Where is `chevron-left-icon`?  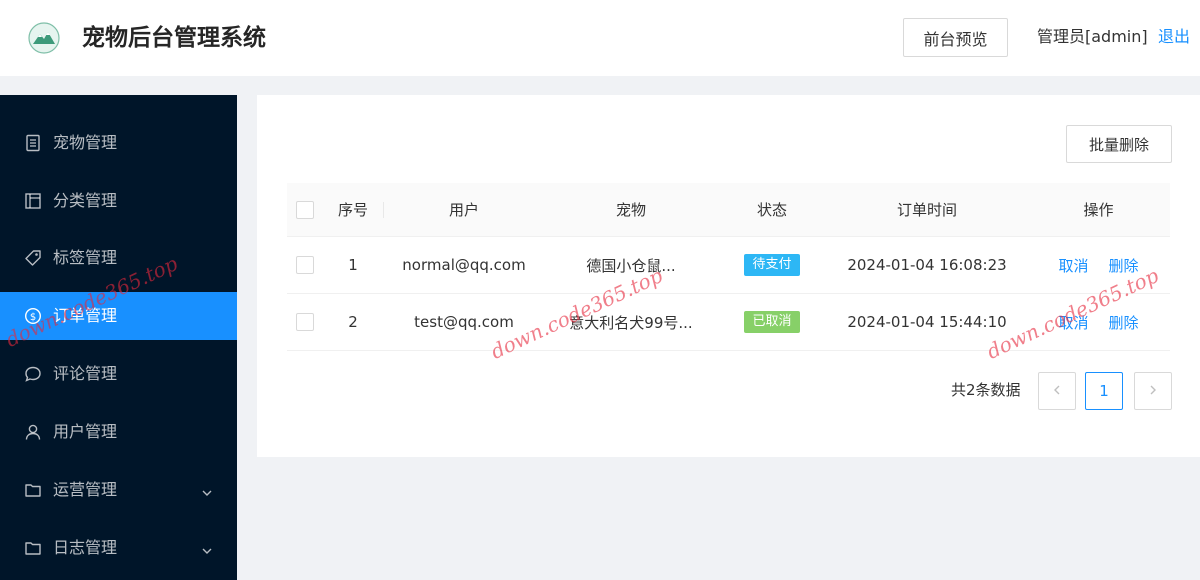
chevron-left-icon is located at coordinates (1057, 391).